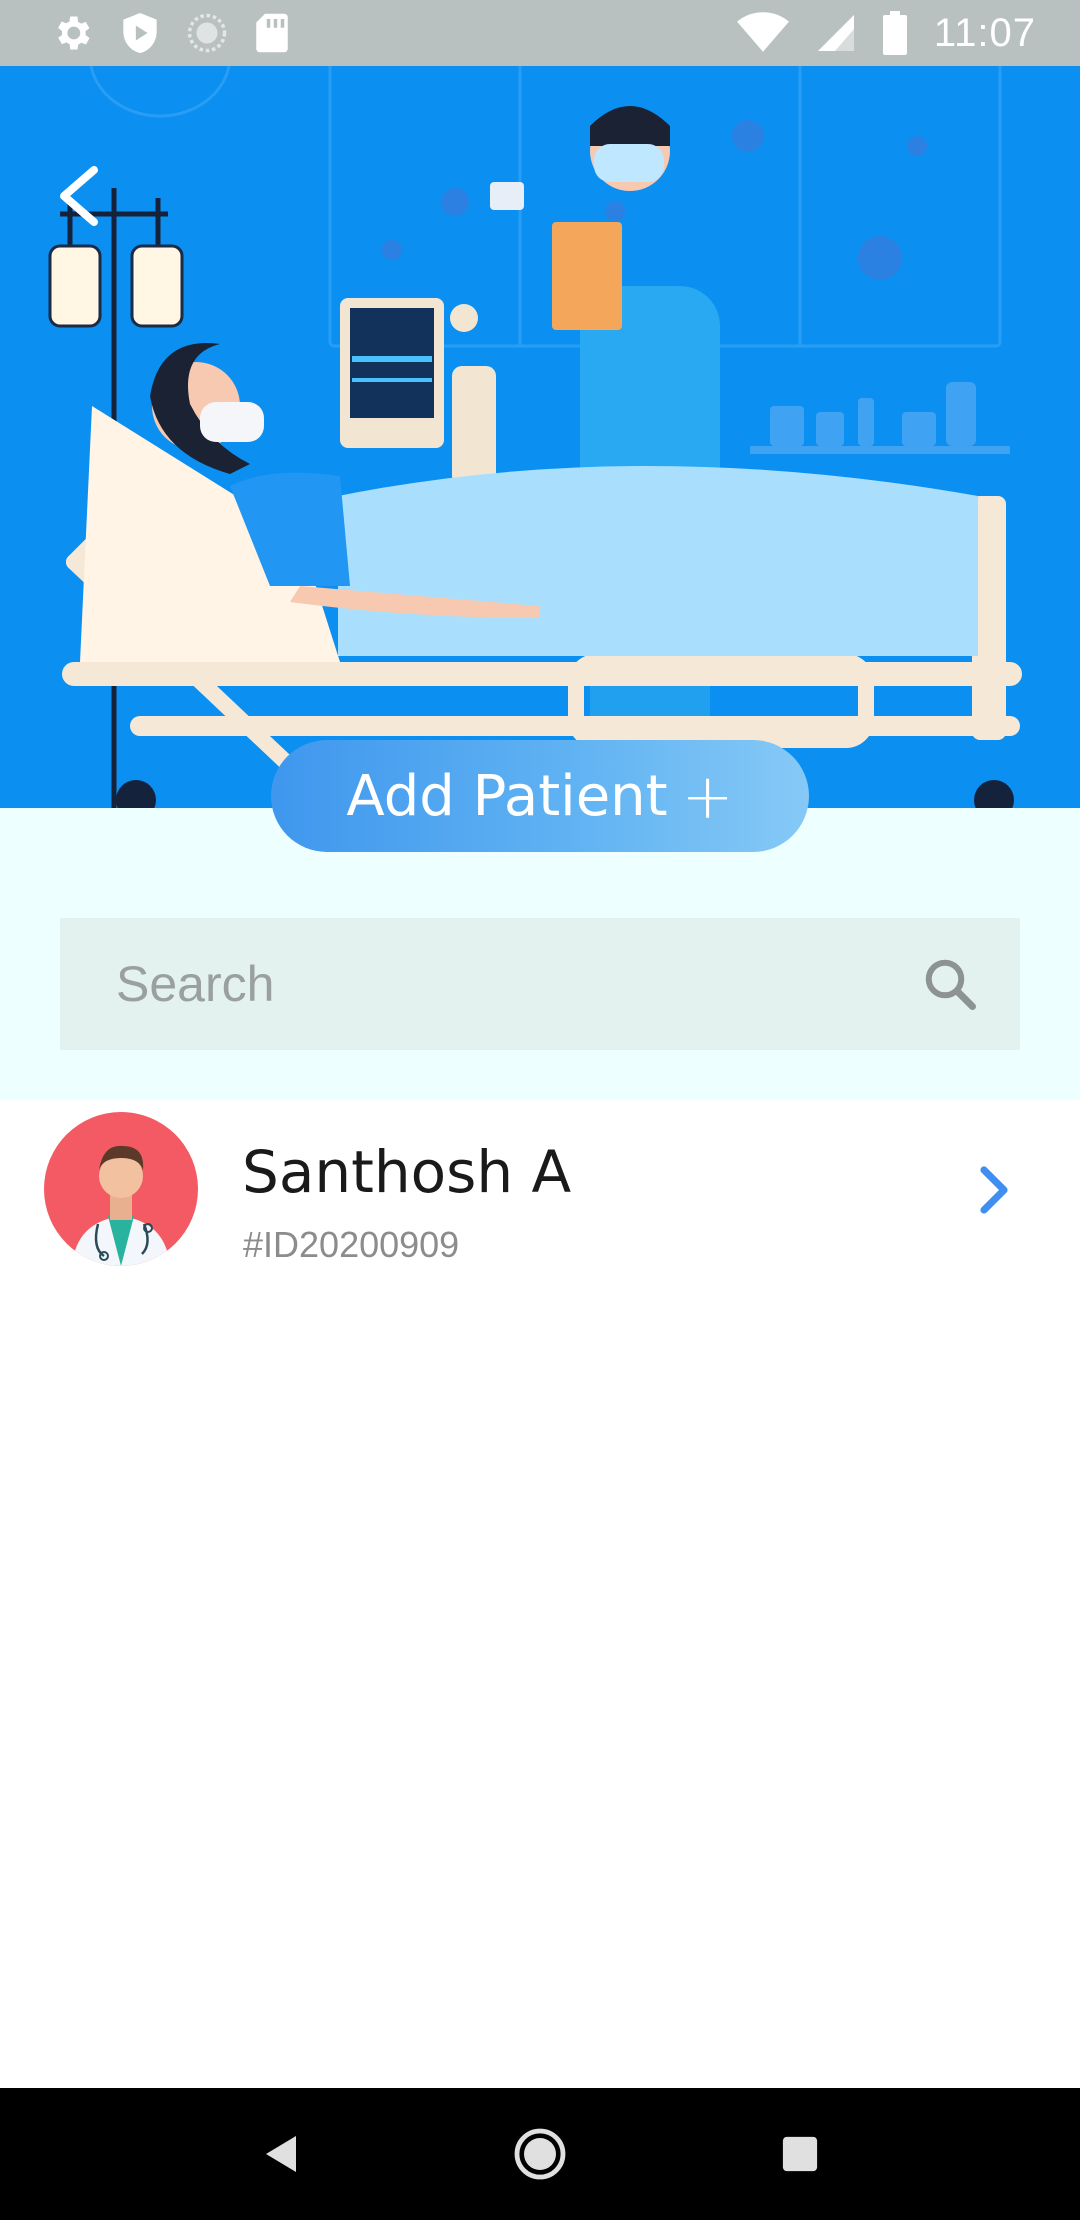 The image size is (1080, 2220). What do you see at coordinates (351, 1244) in the screenshot?
I see `patient-id: #ID20200909` at bounding box center [351, 1244].